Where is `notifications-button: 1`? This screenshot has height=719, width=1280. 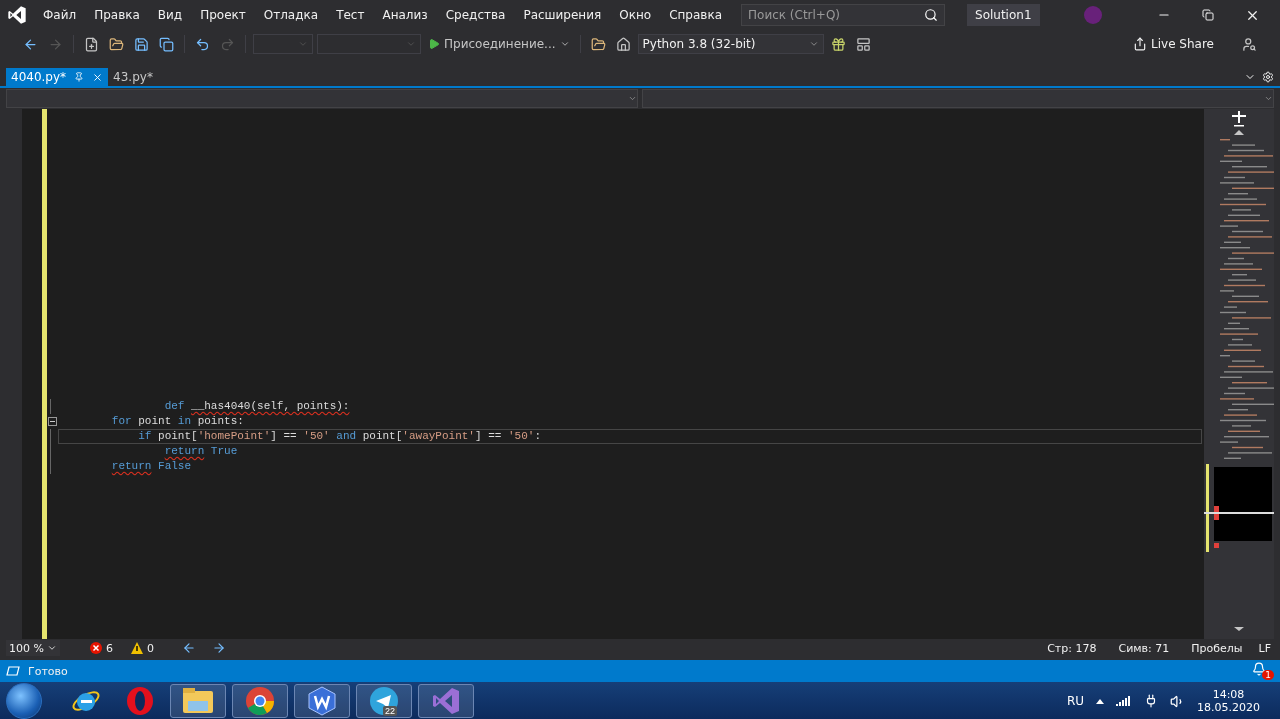 notifications-button: 1 is located at coordinates (1263, 671).